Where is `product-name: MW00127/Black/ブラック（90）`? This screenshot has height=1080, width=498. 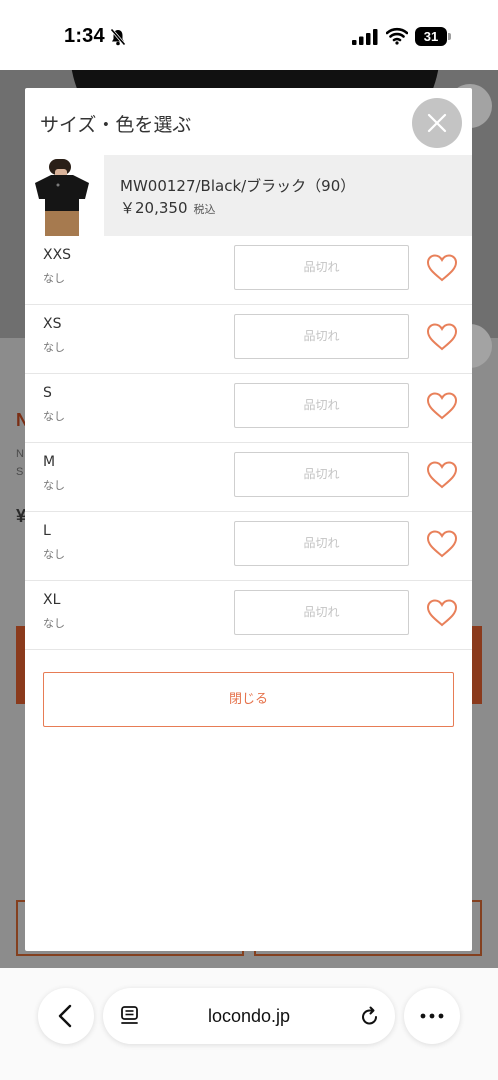
product-name: MW00127/Black/ブラック（90） is located at coordinates (238, 186).